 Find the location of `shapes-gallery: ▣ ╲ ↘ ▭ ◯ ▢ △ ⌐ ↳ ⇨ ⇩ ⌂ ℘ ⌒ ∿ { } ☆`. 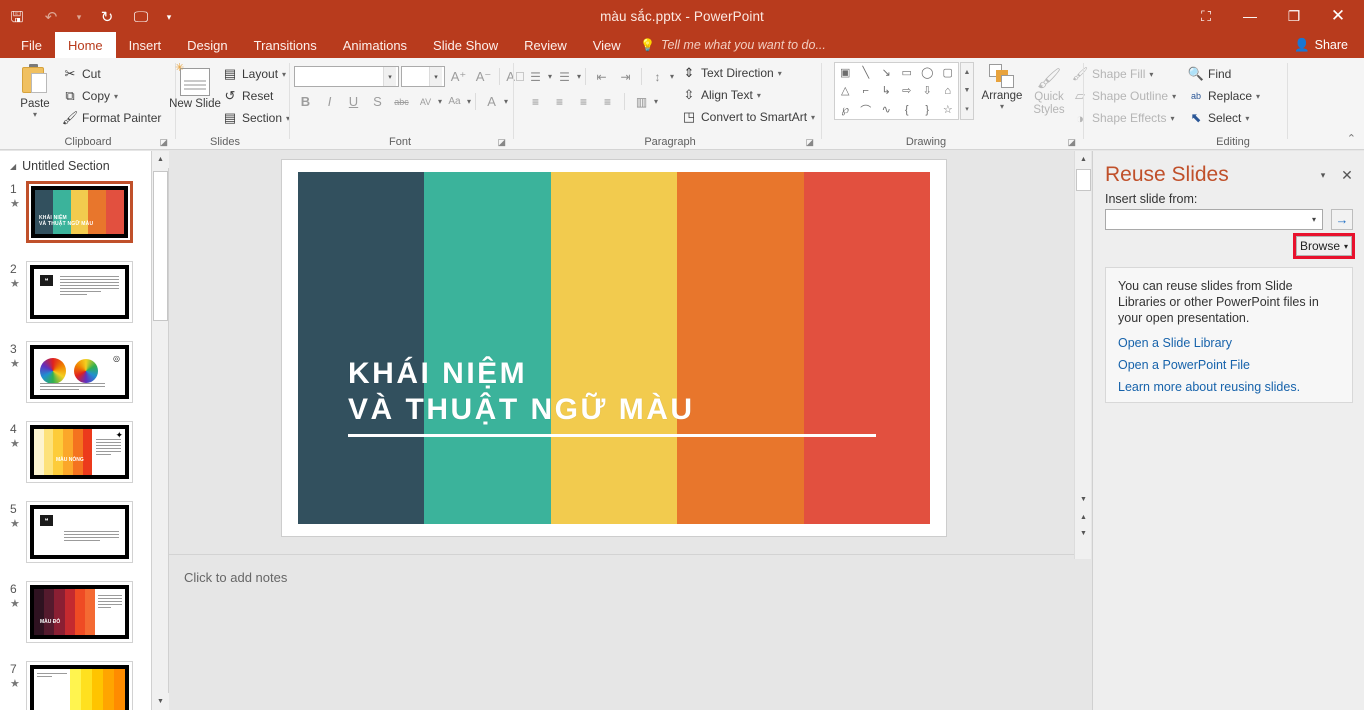

shapes-gallery: ▣ ╲ ↘ ▭ ◯ ▢ △ ⌐ ↳ ⇨ ⇩ ⌂ ℘ ⌒ ∿ { } ☆ is located at coordinates (896, 91).